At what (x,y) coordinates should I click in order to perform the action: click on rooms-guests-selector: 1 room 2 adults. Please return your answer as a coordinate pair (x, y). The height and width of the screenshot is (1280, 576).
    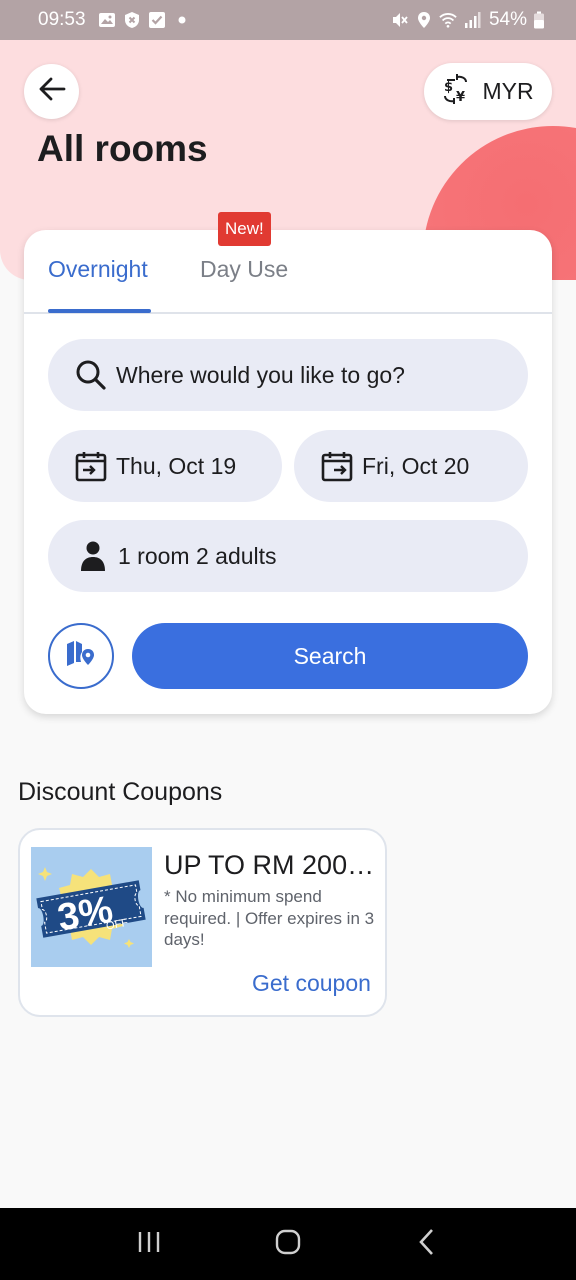
    Looking at the image, I should click on (288, 556).